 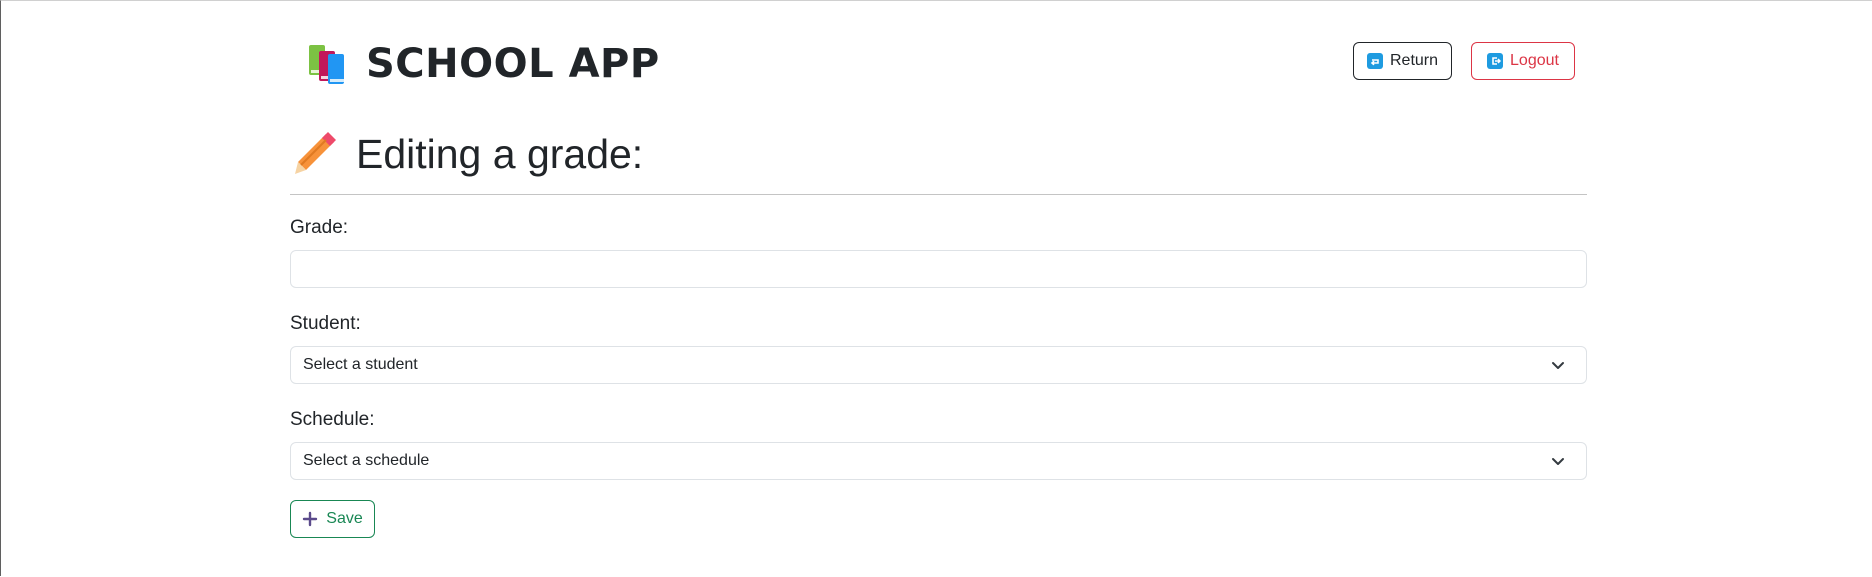 What do you see at coordinates (344, 518) in the screenshot?
I see `save-label: Save` at bounding box center [344, 518].